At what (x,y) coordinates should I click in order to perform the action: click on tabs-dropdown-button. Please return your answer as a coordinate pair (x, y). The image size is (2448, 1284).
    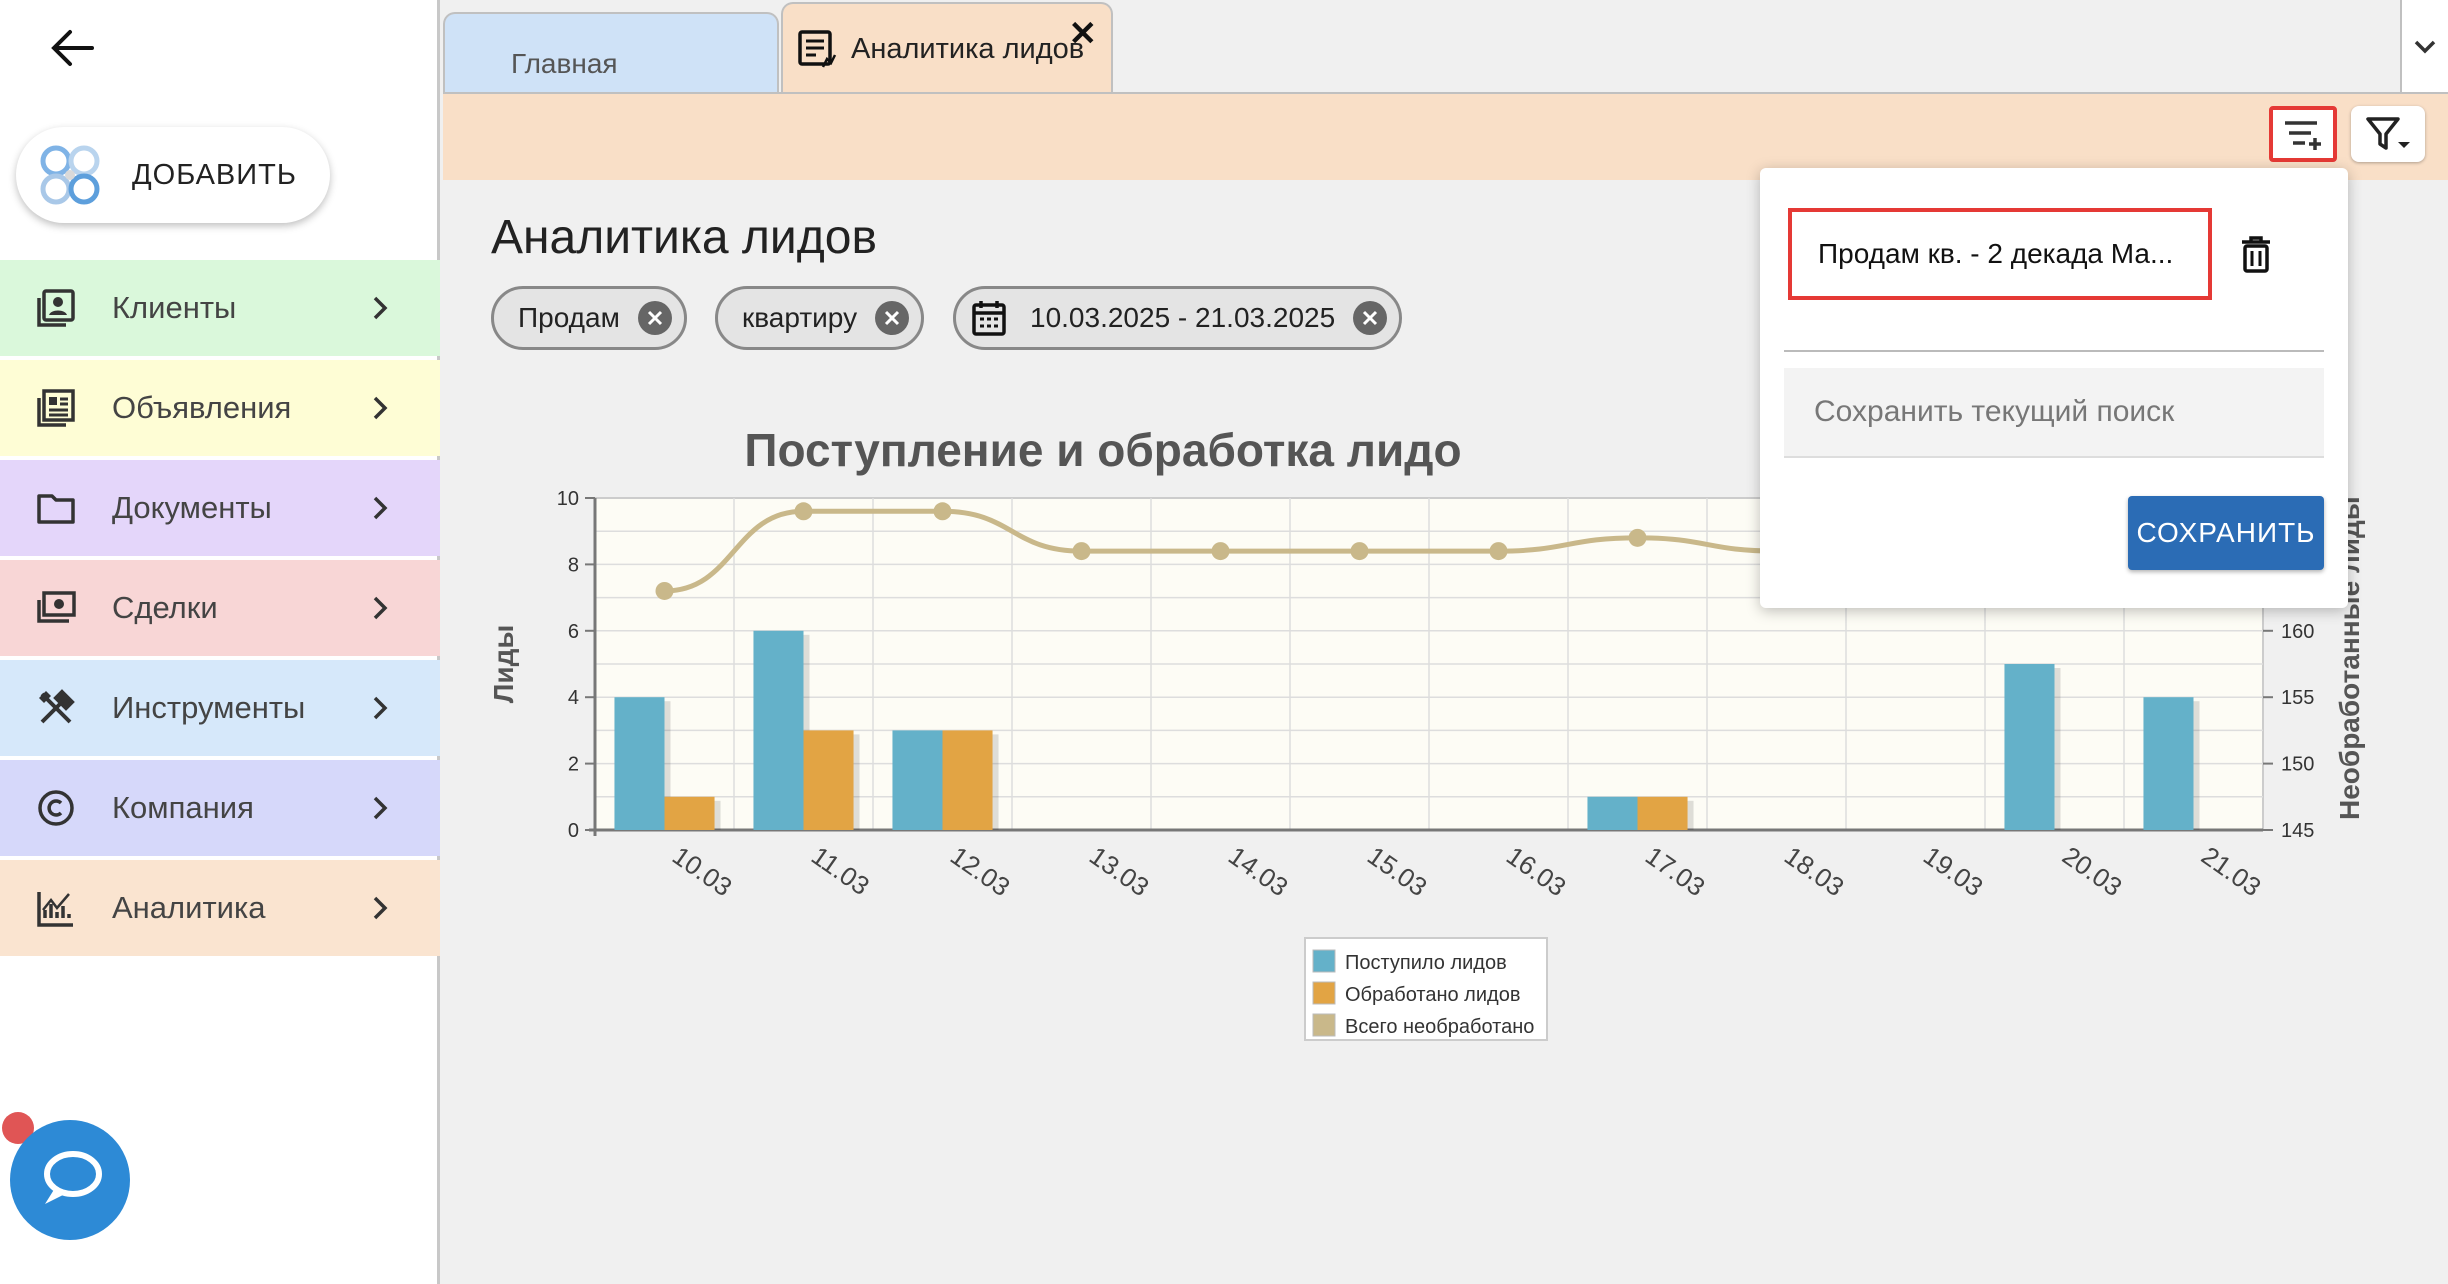
    Looking at the image, I should click on (2424, 47).